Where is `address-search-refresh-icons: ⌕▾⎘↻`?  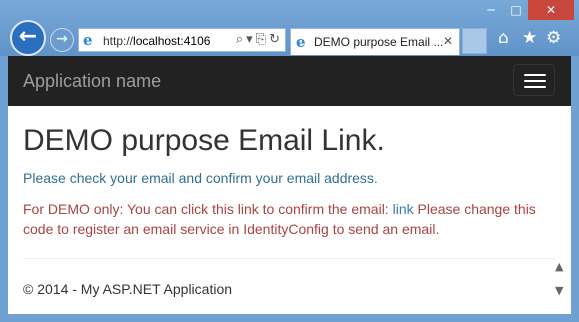
address-search-refresh-icons: ⌕▾⎘↻ is located at coordinates (259, 39).